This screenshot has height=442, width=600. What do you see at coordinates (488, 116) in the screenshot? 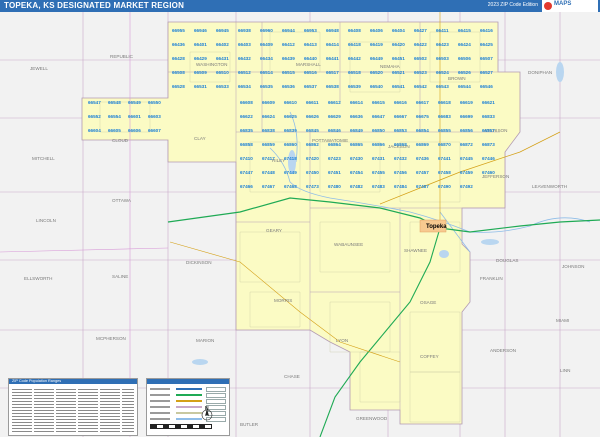
I see `zip-label: 66833` at bounding box center [488, 116].